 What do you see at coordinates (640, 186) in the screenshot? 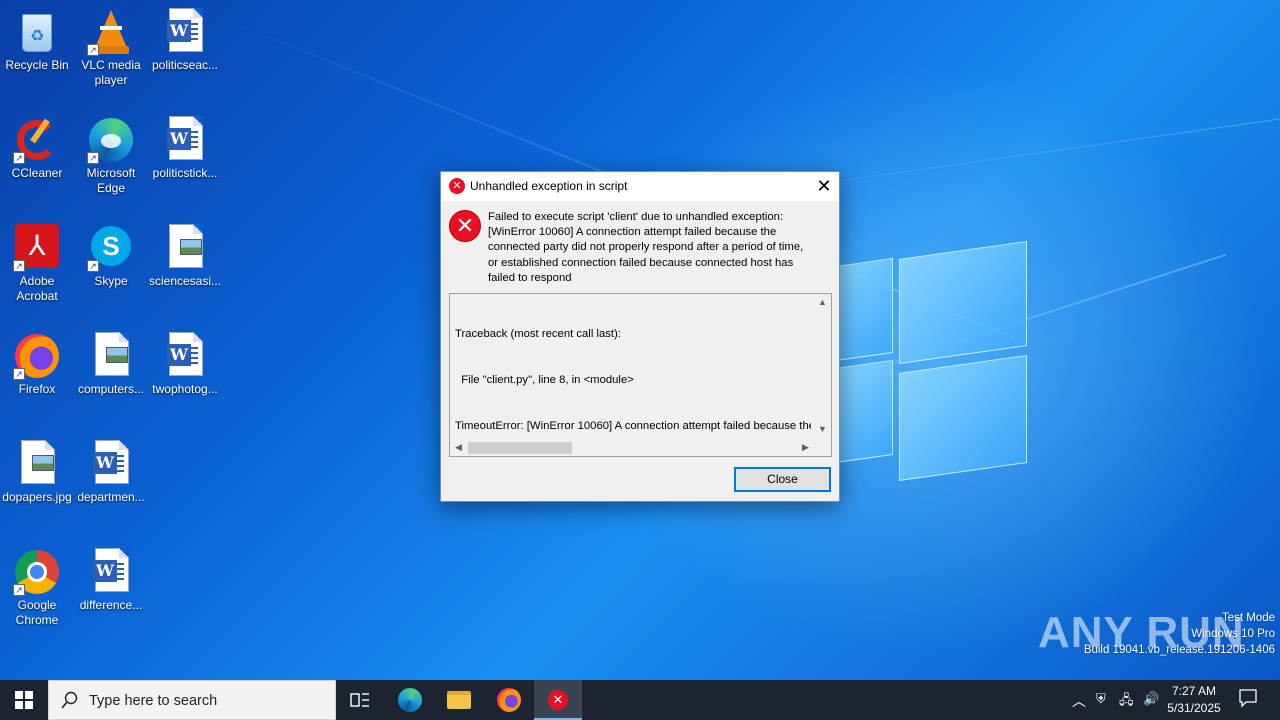
I see `dialog-titlebar: ✕ Unhandled exception in script ✕` at bounding box center [640, 186].